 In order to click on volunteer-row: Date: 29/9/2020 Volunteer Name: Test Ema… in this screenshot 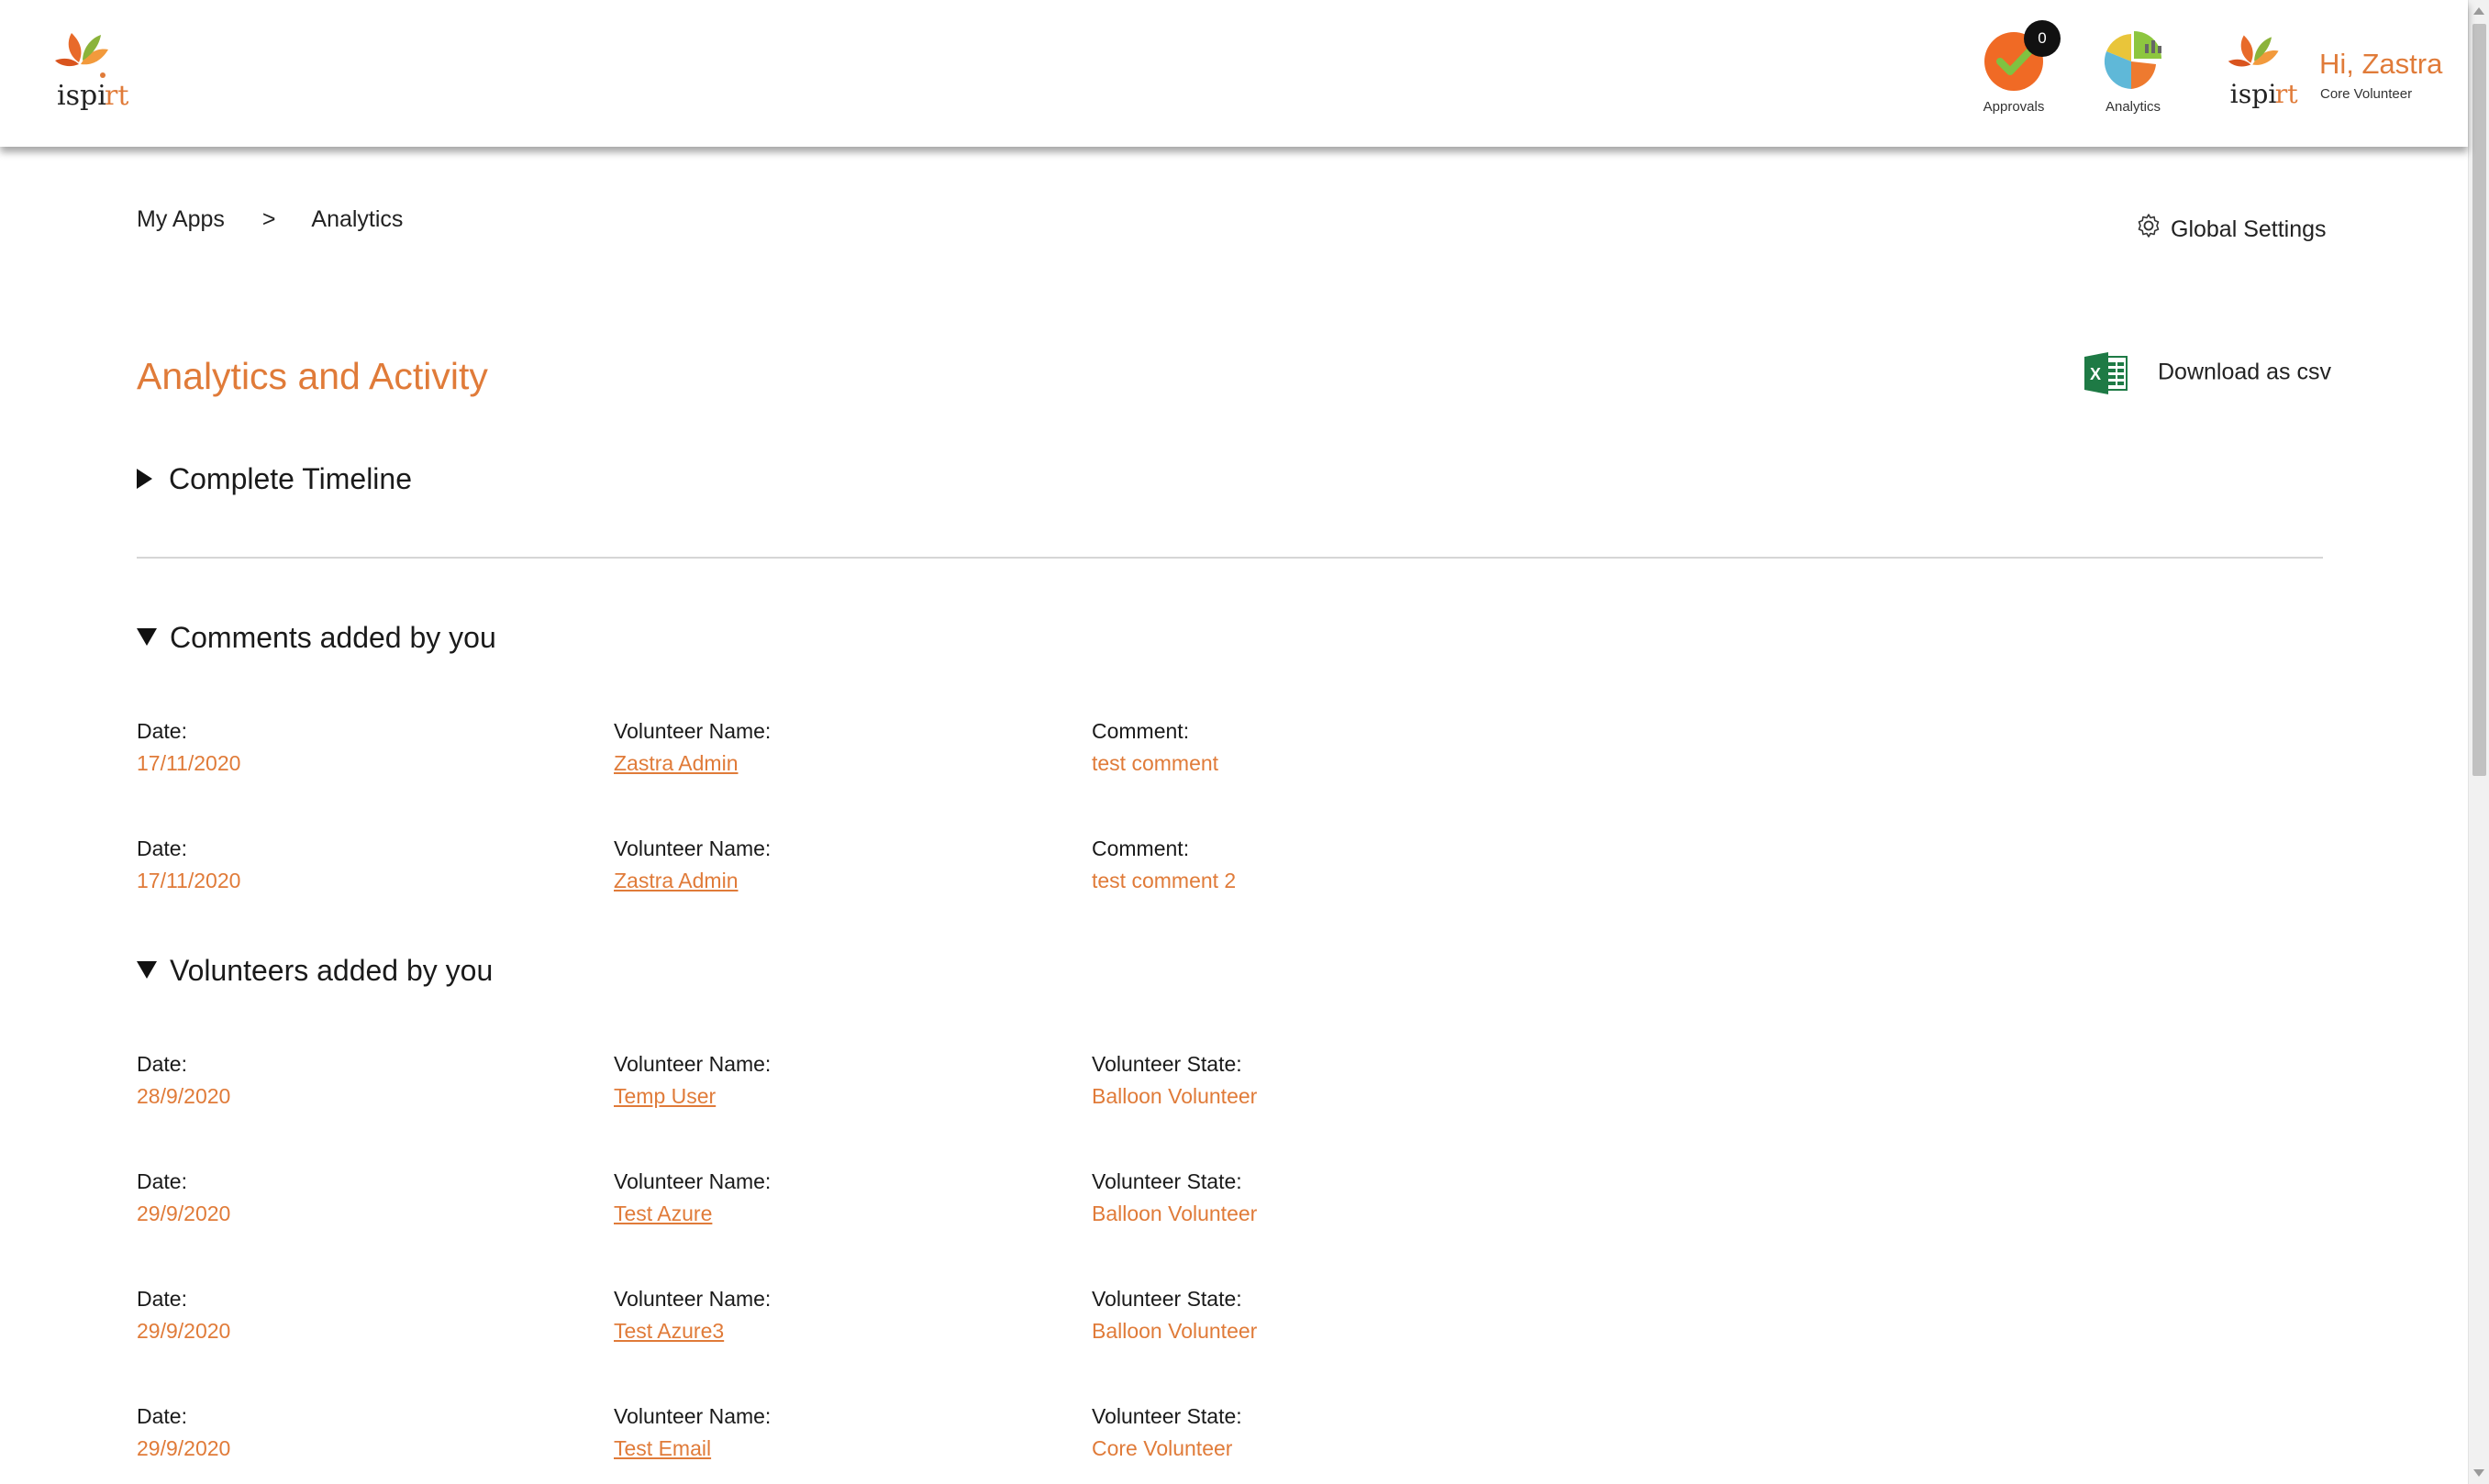, I will do `click(1230, 1436)`.